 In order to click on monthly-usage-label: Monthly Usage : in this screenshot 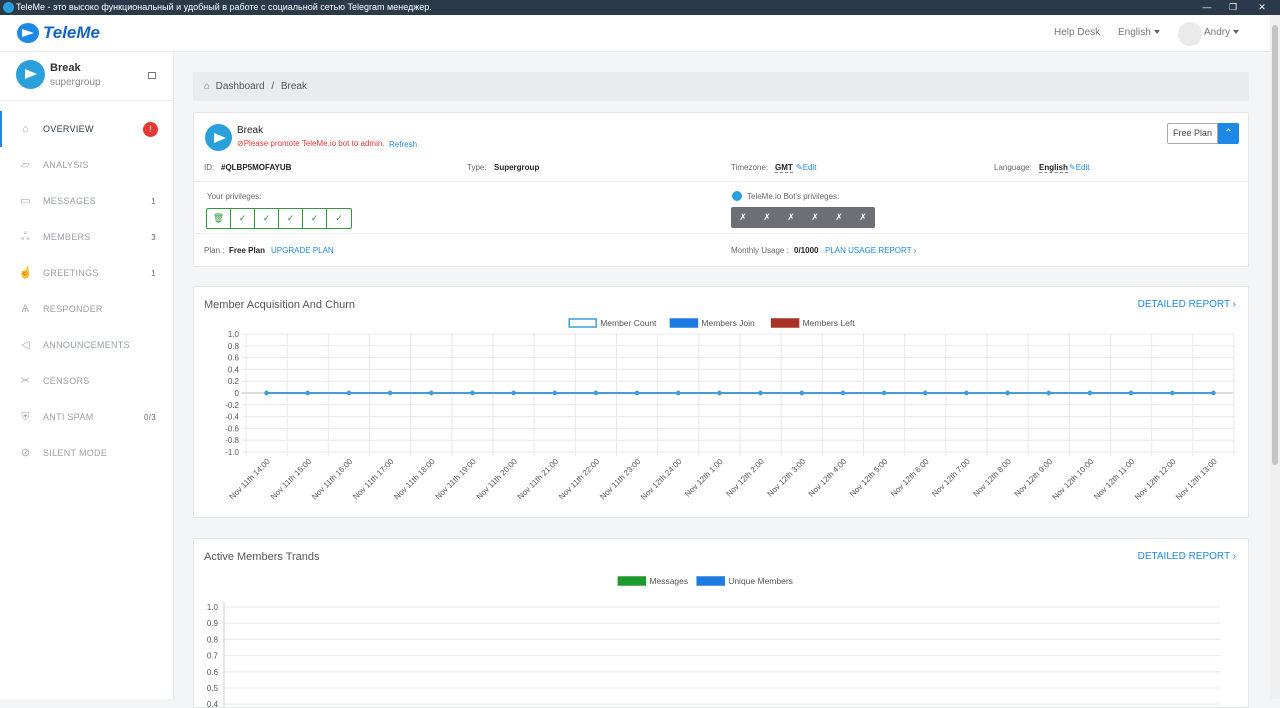, I will do `click(760, 250)`.